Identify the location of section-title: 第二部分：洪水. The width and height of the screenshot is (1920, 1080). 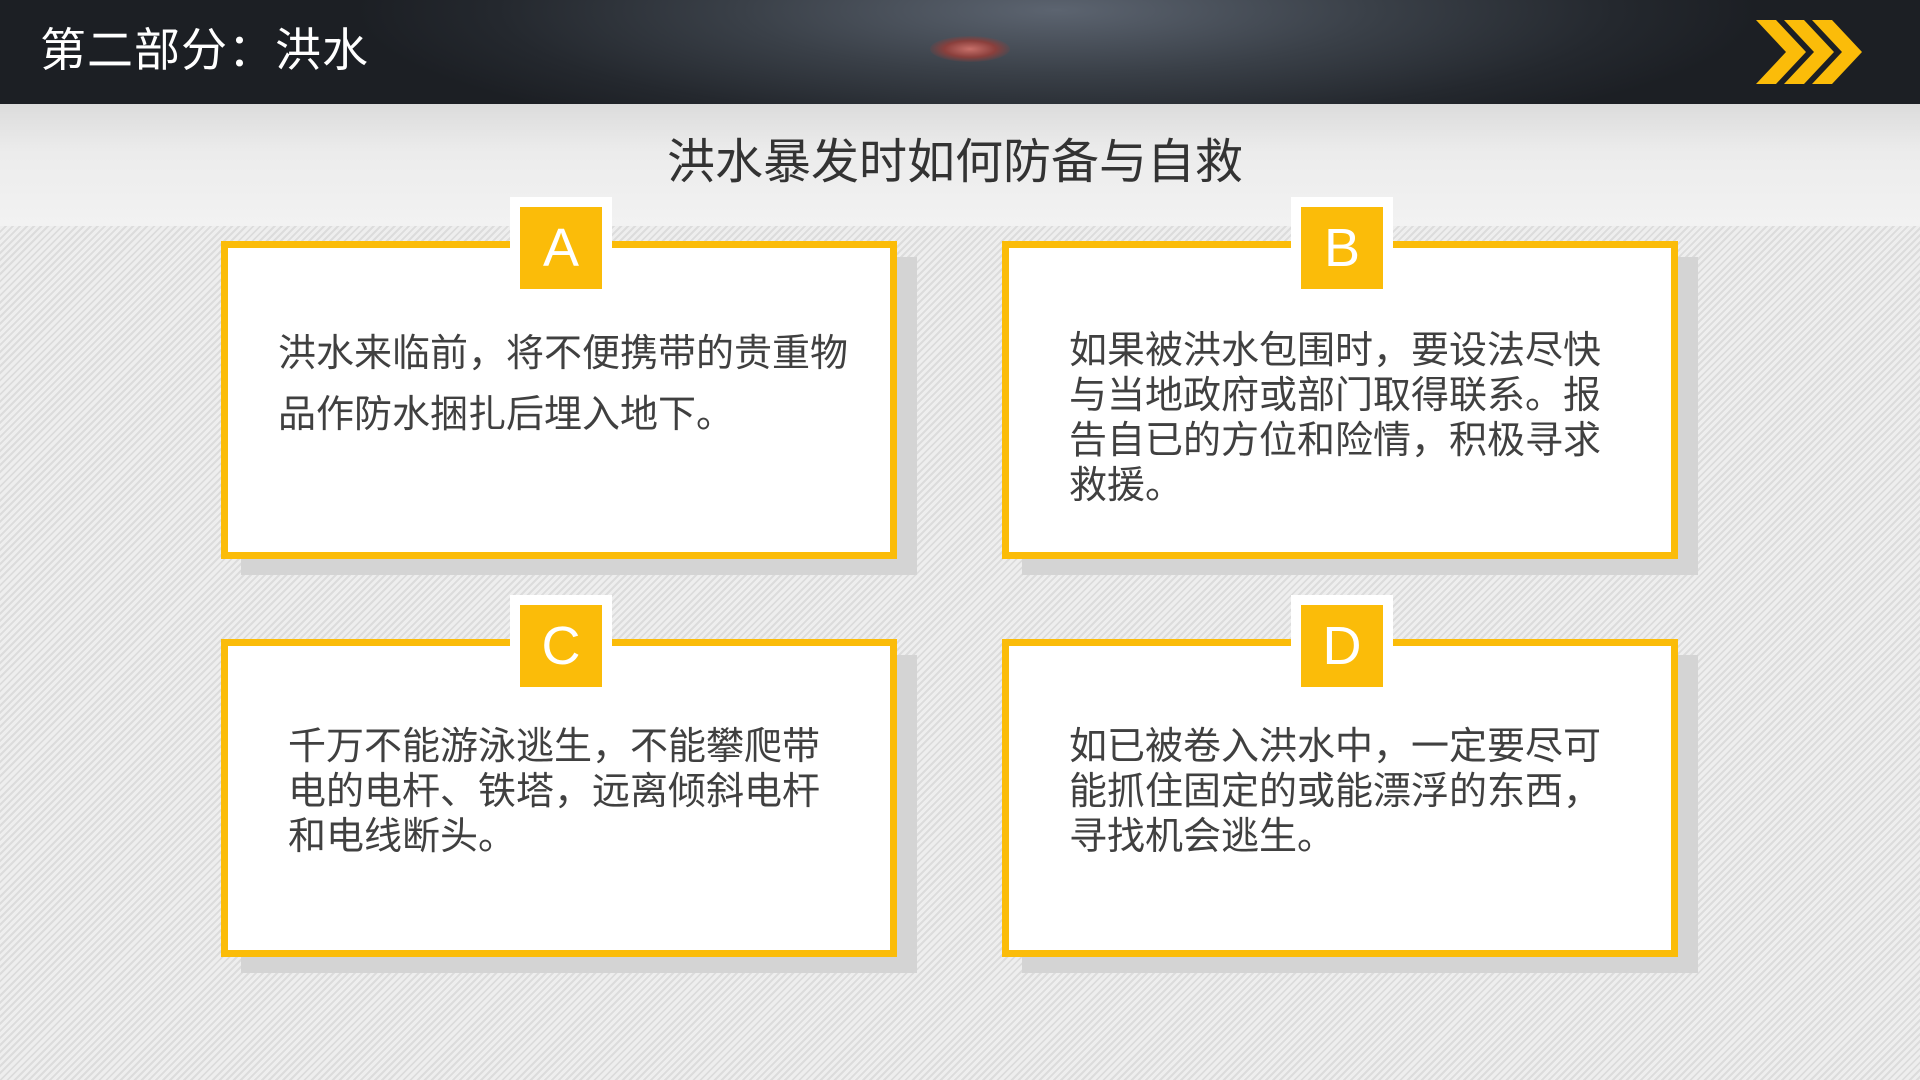
(204, 50).